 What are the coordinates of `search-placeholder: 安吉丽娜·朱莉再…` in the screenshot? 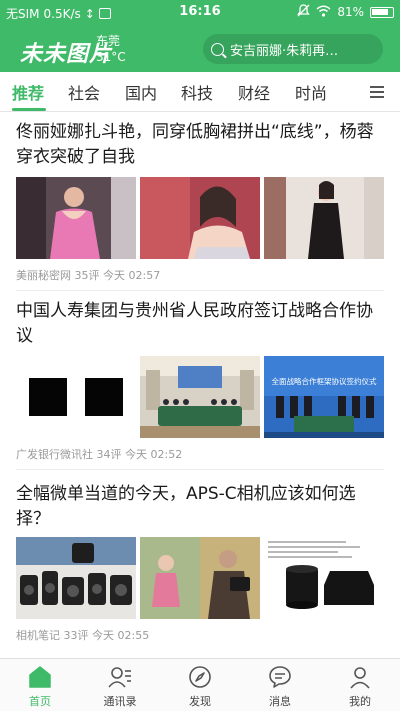 It's located at (284, 51).